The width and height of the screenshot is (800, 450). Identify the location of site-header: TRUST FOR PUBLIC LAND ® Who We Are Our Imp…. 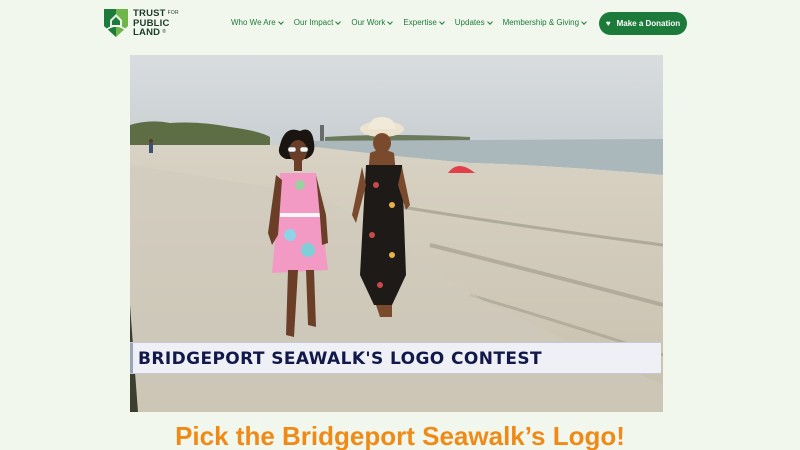
(400, 23).